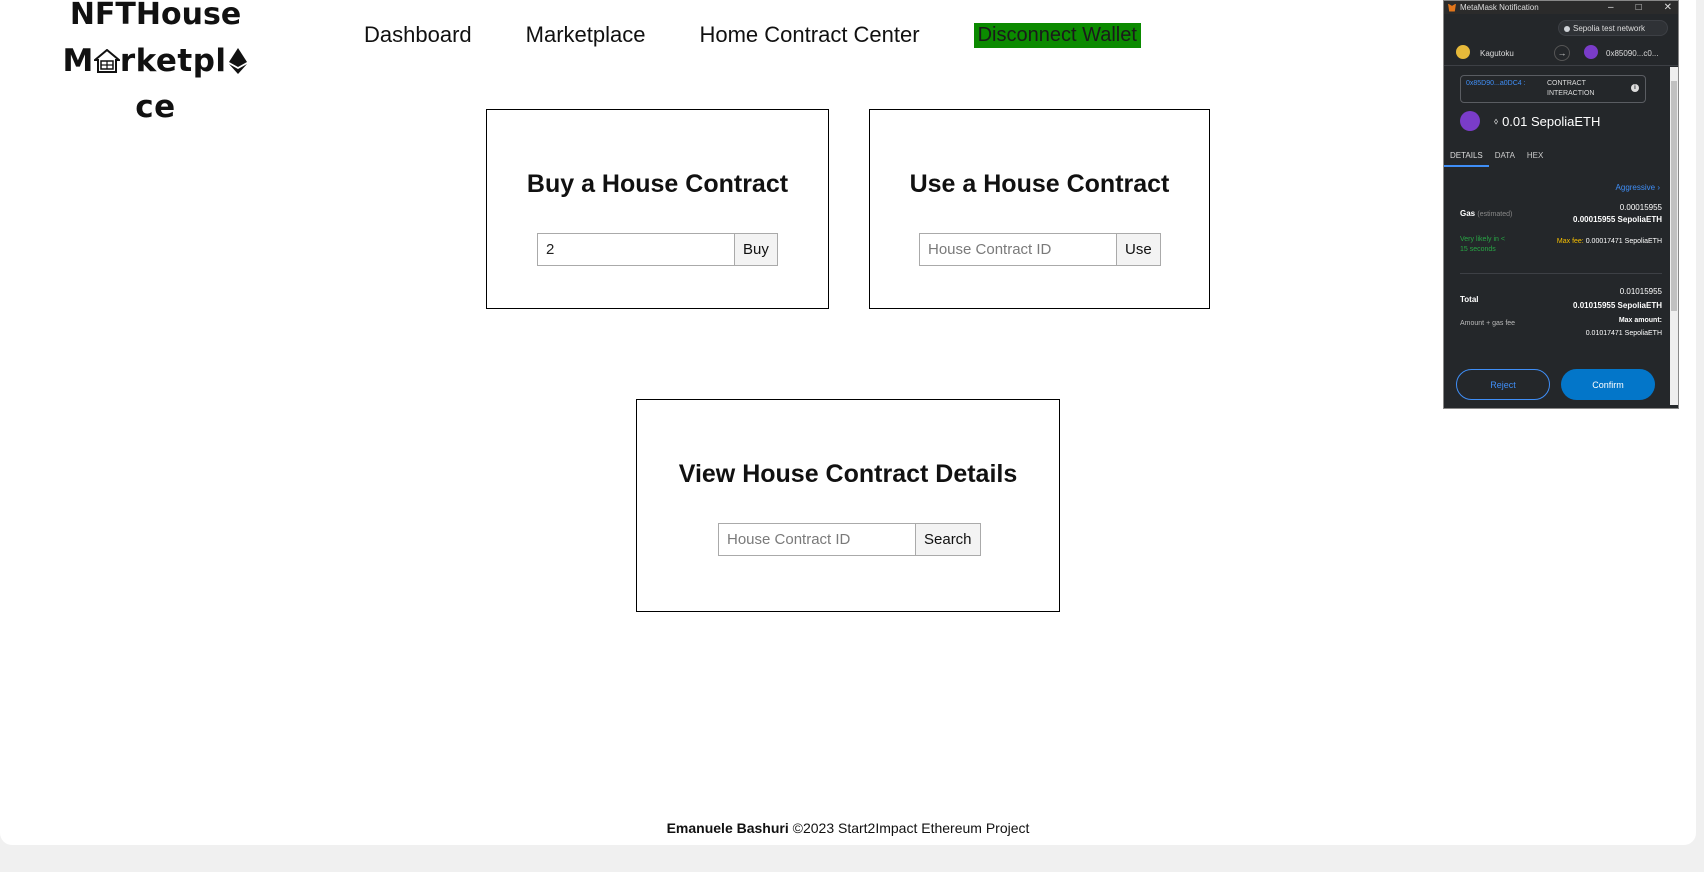 This screenshot has width=1704, height=872. What do you see at coordinates (1668, 7) in the screenshot?
I see `close-icon: ✕` at bounding box center [1668, 7].